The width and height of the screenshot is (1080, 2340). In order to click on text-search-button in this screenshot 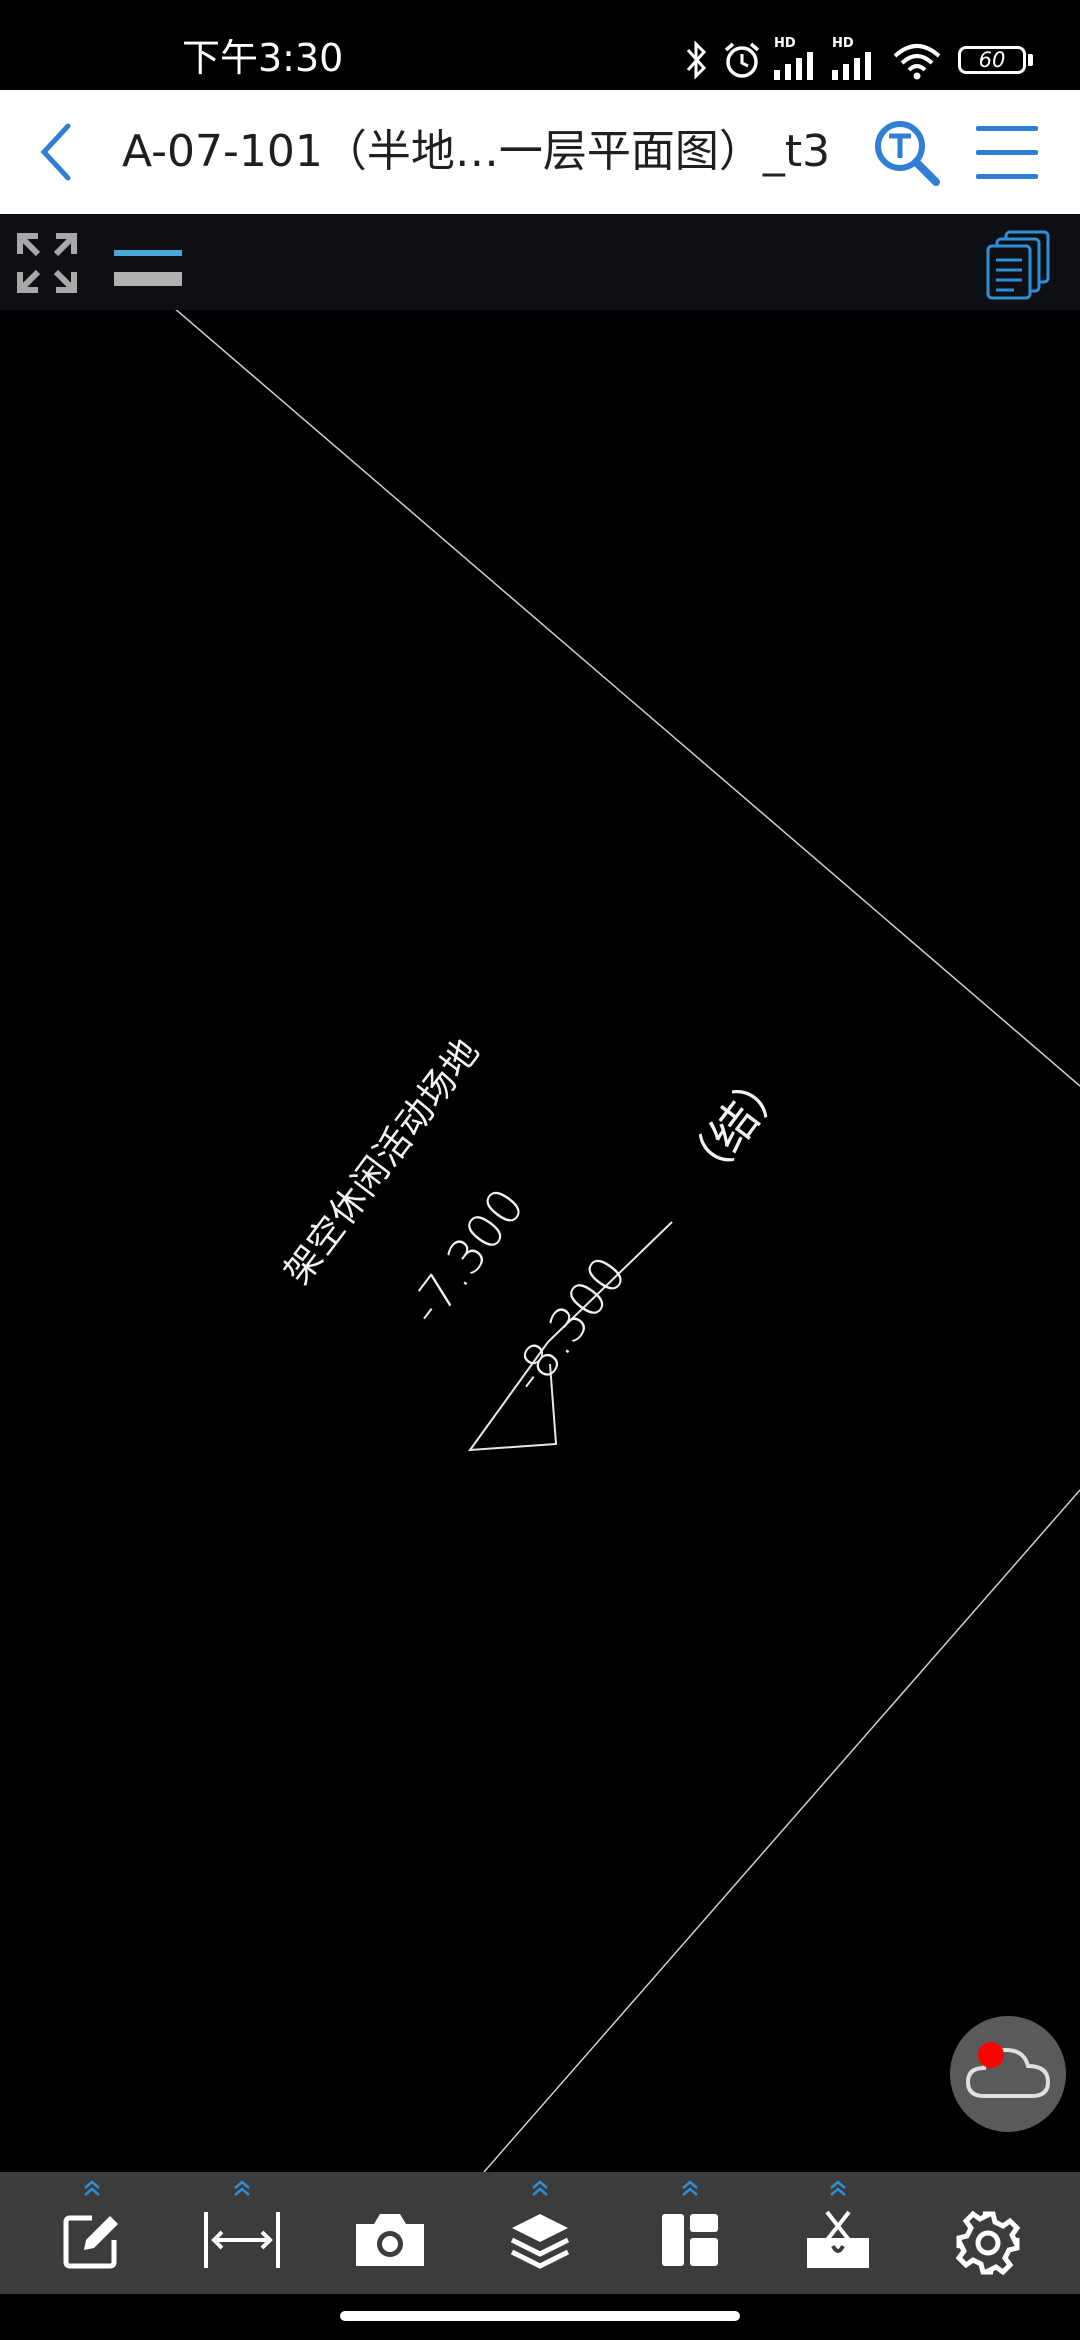, I will do `click(907, 153)`.